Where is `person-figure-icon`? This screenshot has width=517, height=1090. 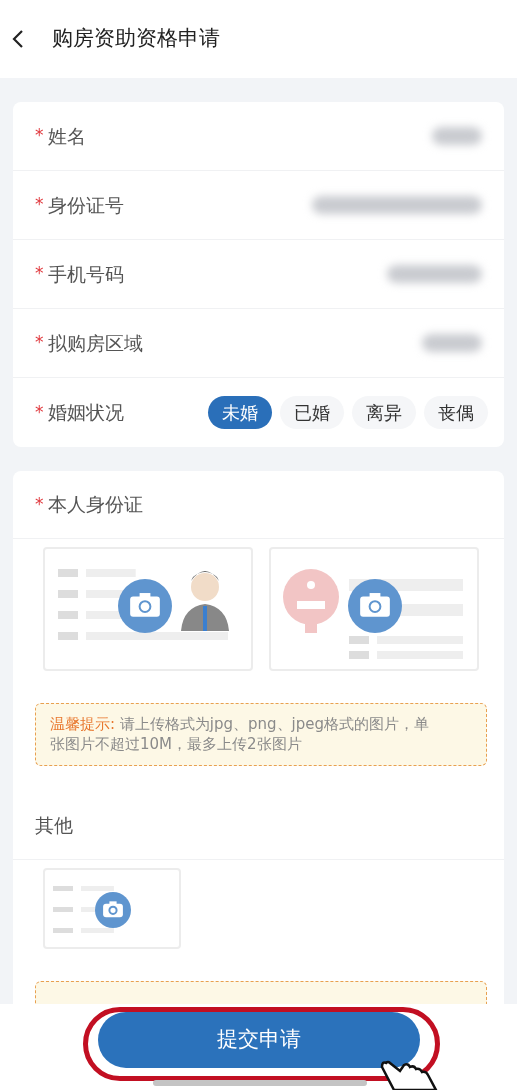 person-figure-icon is located at coordinates (205, 601).